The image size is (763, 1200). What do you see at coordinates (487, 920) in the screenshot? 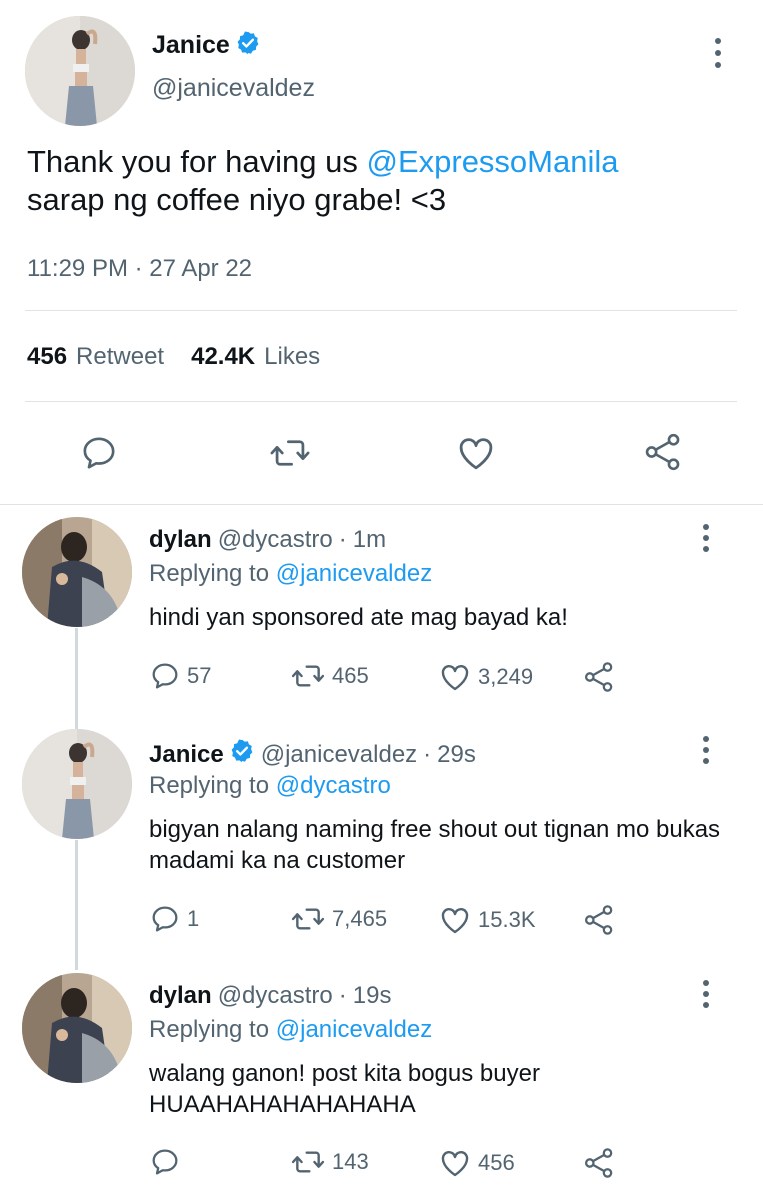
I see `like-button: 15.3K` at bounding box center [487, 920].